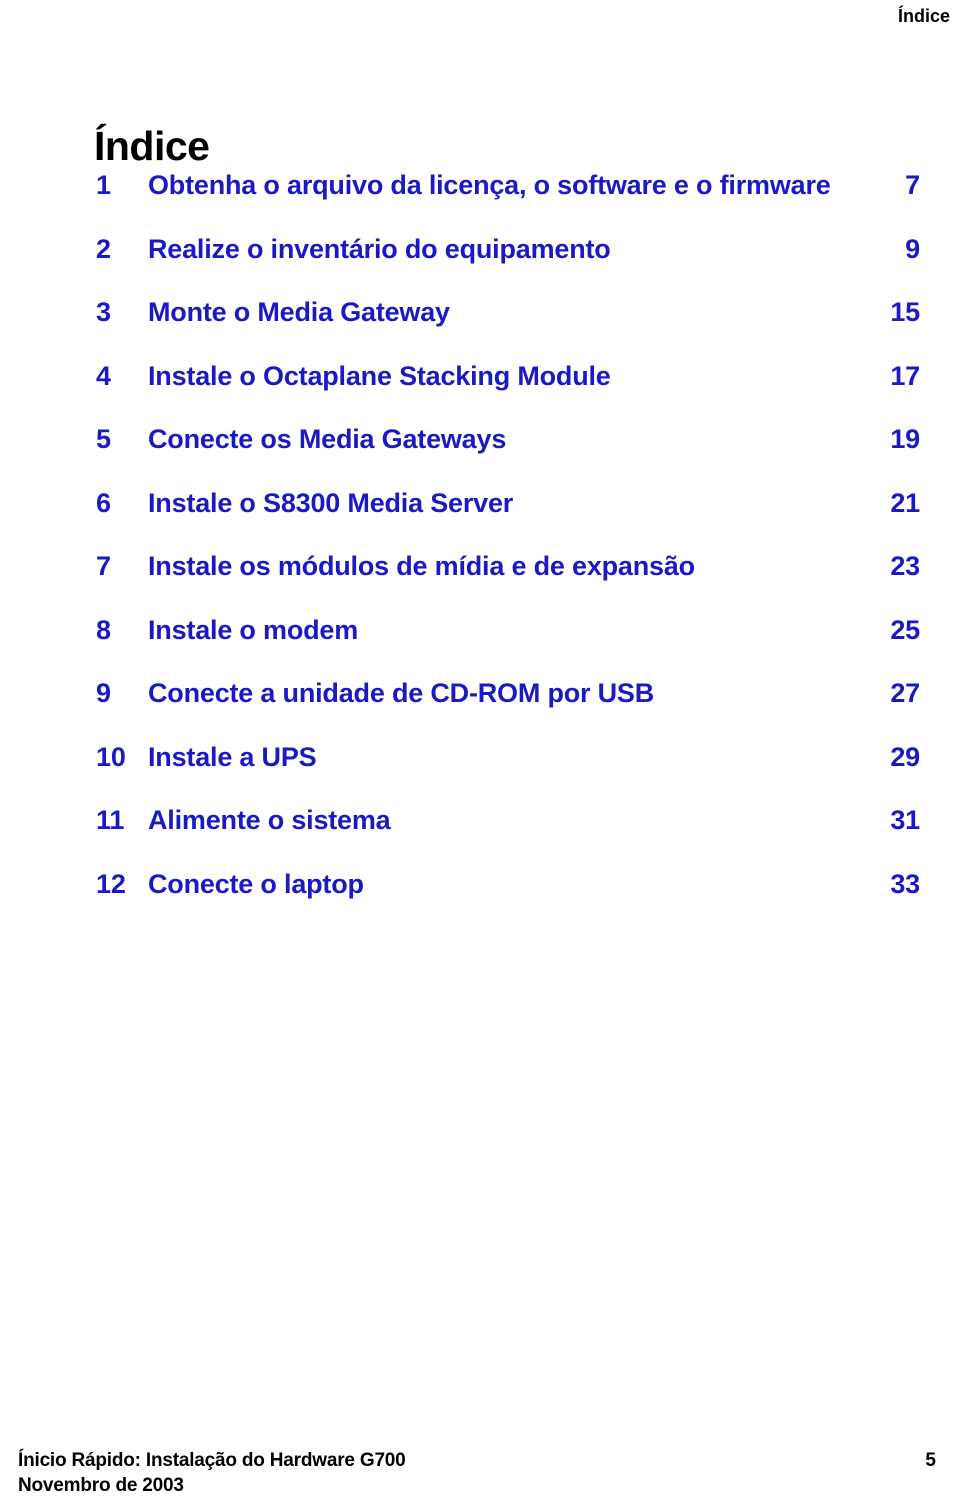 The width and height of the screenshot is (960, 1512). What do you see at coordinates (256, 883) in the screenshot?
I see `toc-entry-label: Conecte o laptop` at bounding box center [256, 883].